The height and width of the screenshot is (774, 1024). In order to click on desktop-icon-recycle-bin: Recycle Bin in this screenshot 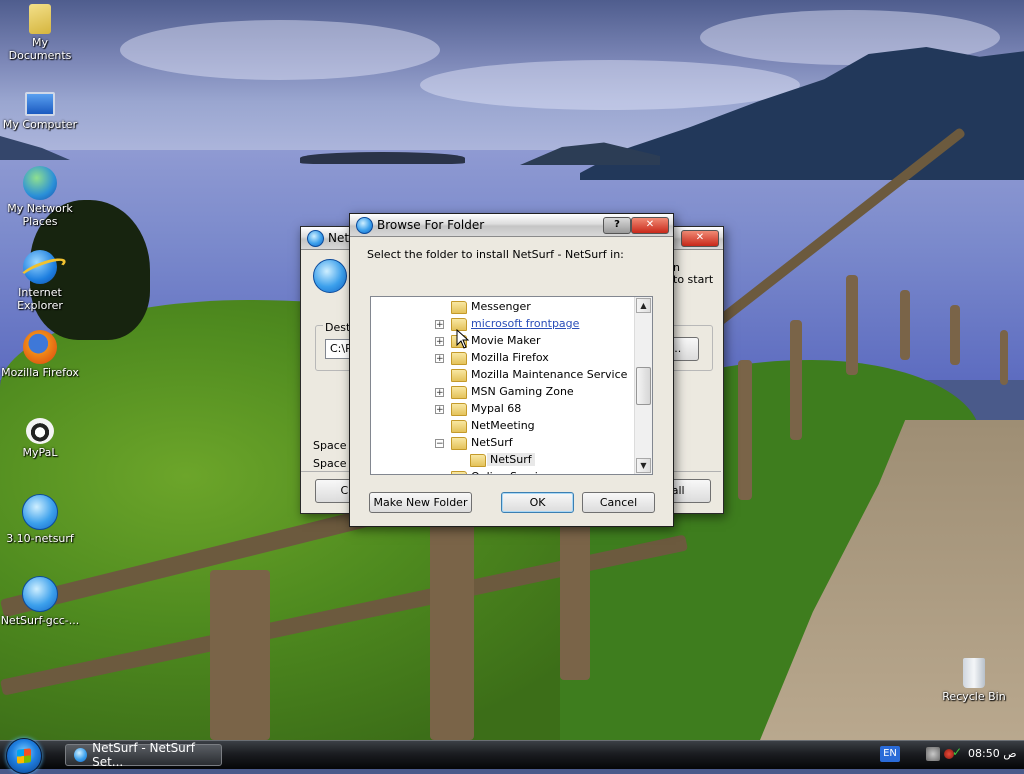, I will do `click(974, 680)`.